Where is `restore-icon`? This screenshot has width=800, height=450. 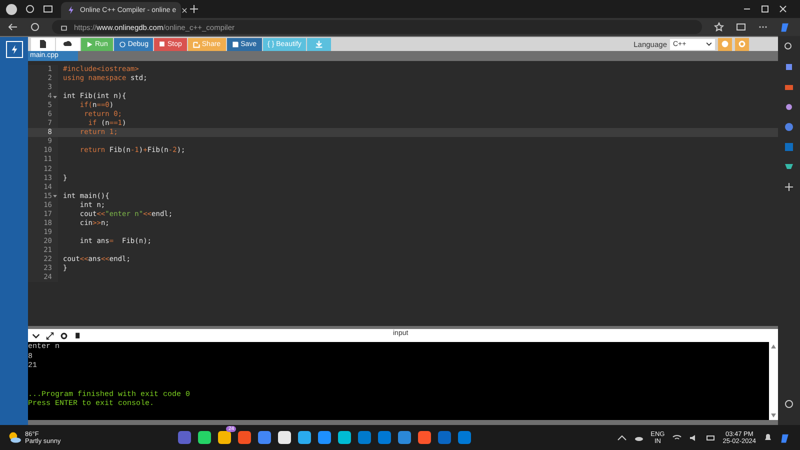
restore-icon is located at coordinates (765, 9).